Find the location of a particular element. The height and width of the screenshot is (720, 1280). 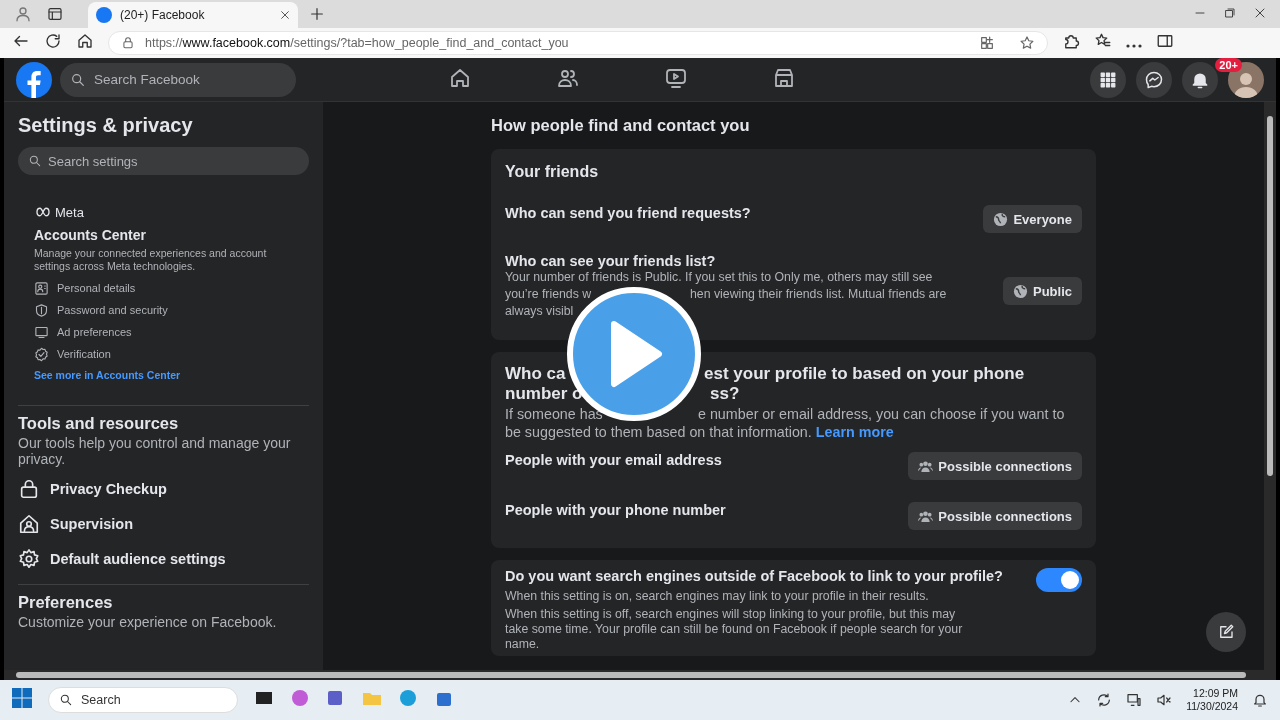

setting-label: People with your email address is located at coordinates (613, 460).